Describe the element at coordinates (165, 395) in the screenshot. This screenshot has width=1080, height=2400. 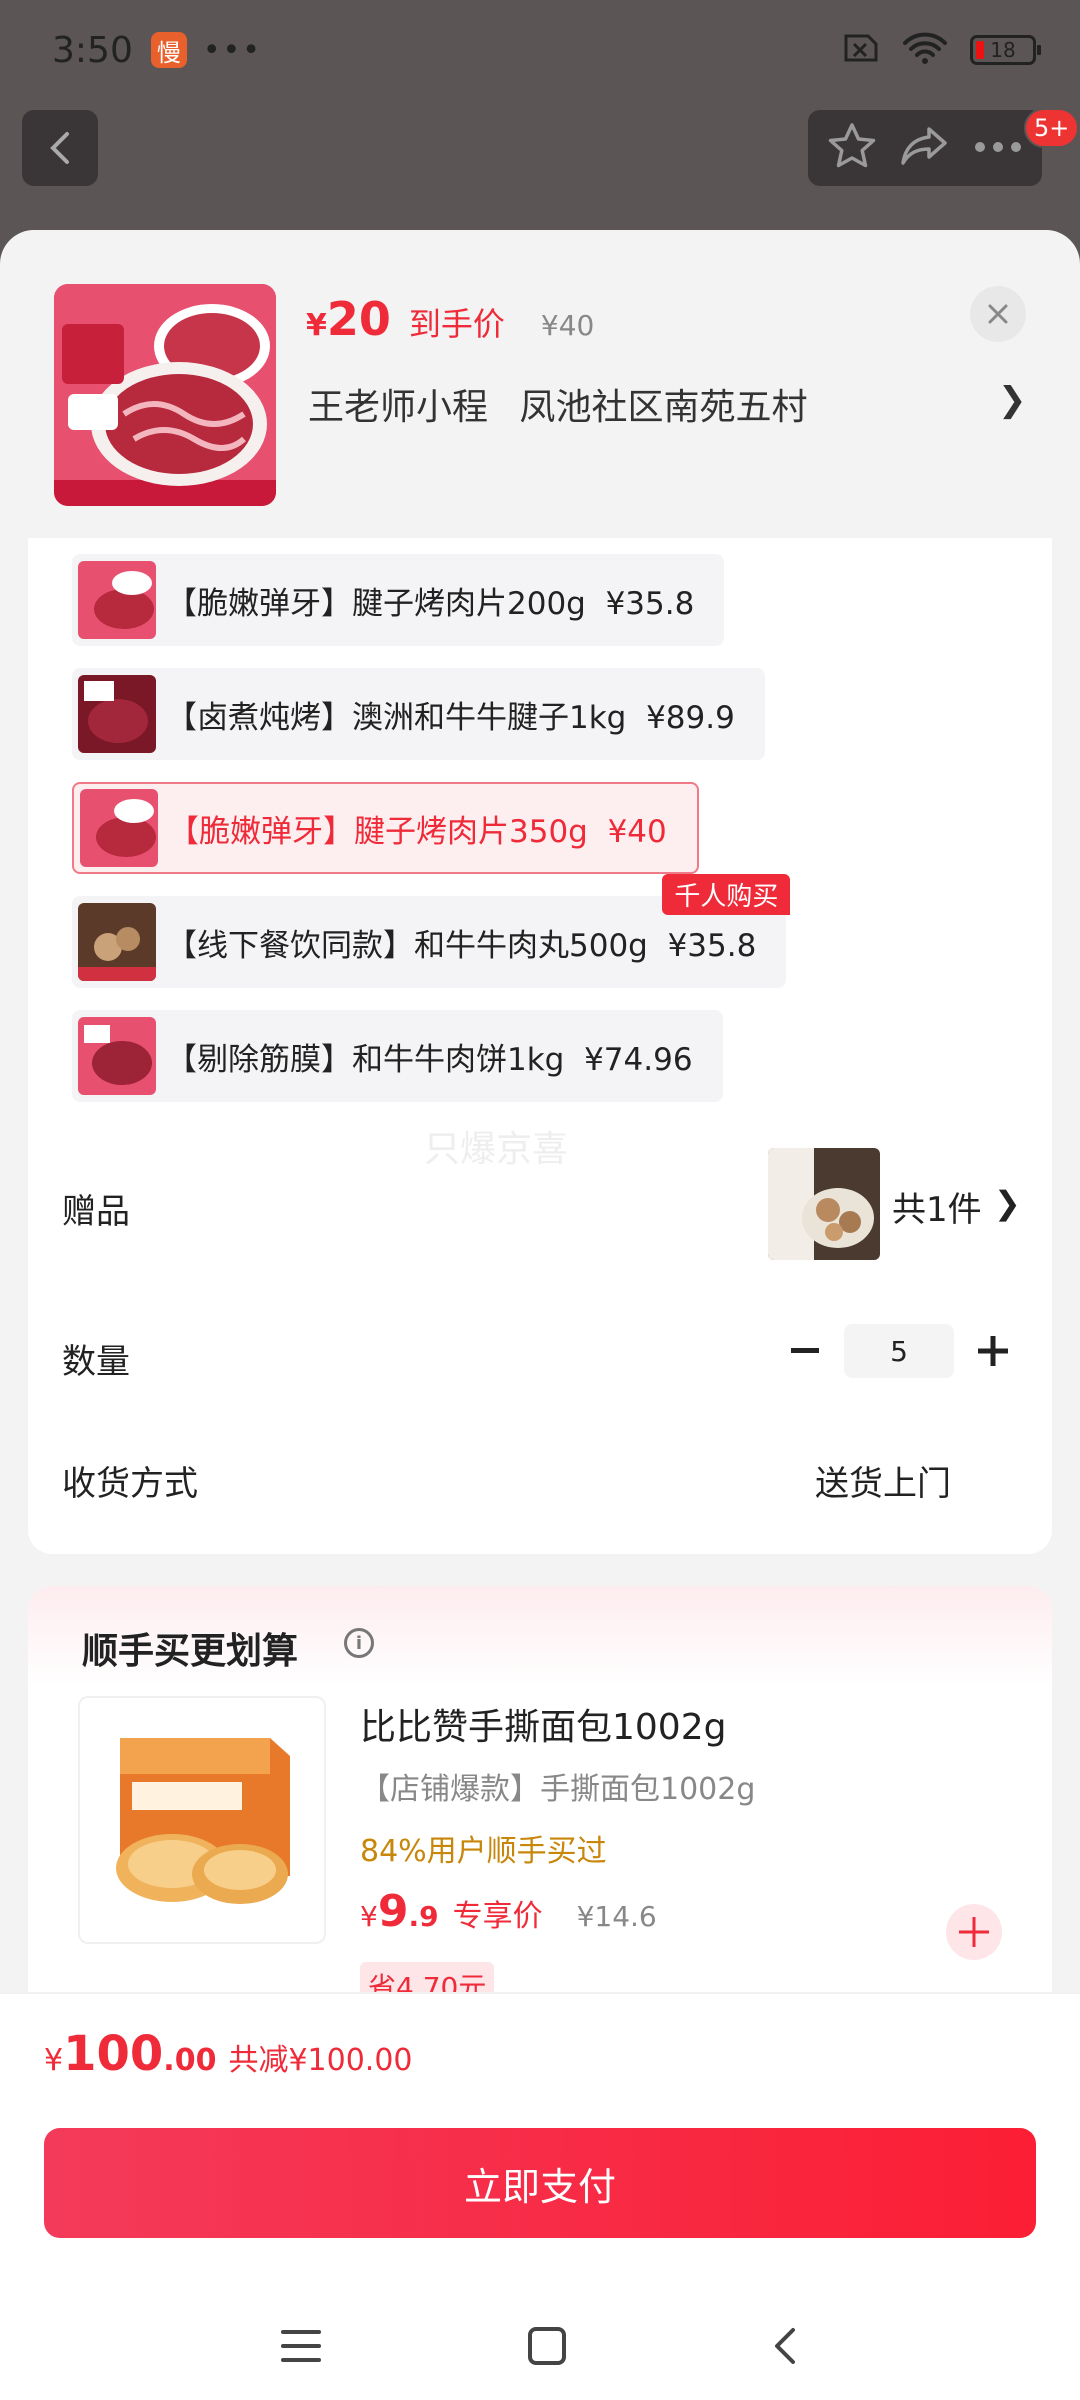
I see `product-thumbnail` at that location.